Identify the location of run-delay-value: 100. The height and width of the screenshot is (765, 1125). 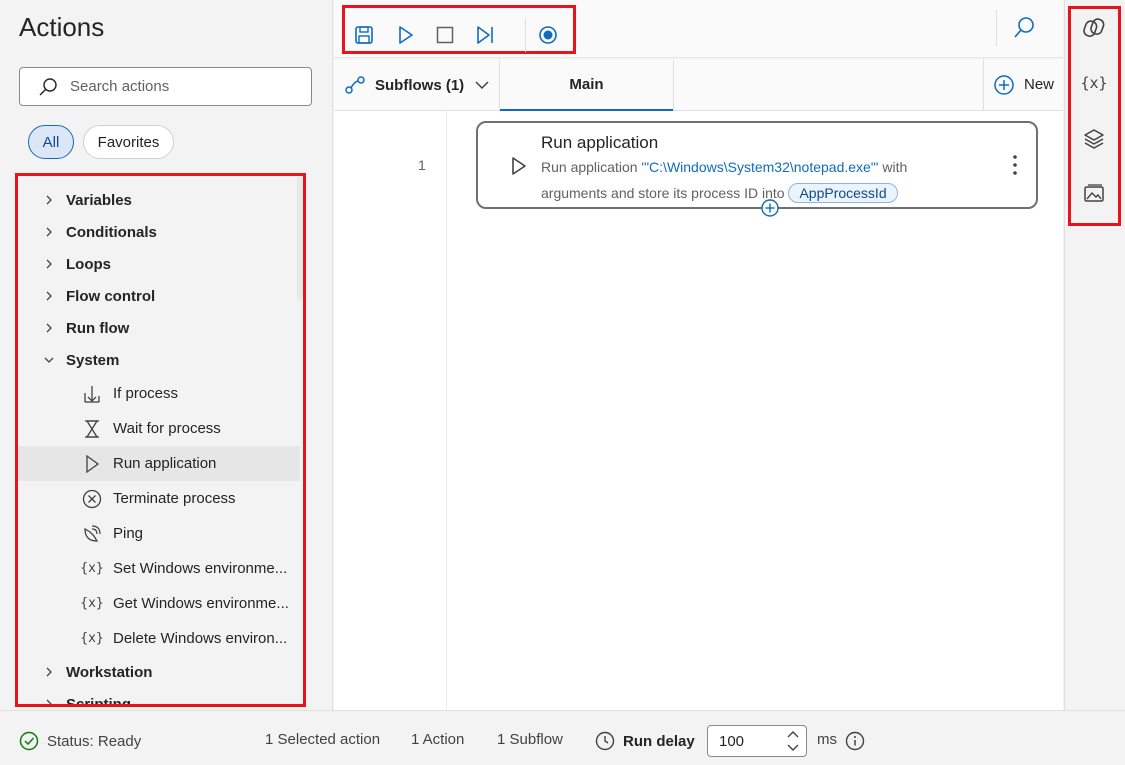
(732, 741).